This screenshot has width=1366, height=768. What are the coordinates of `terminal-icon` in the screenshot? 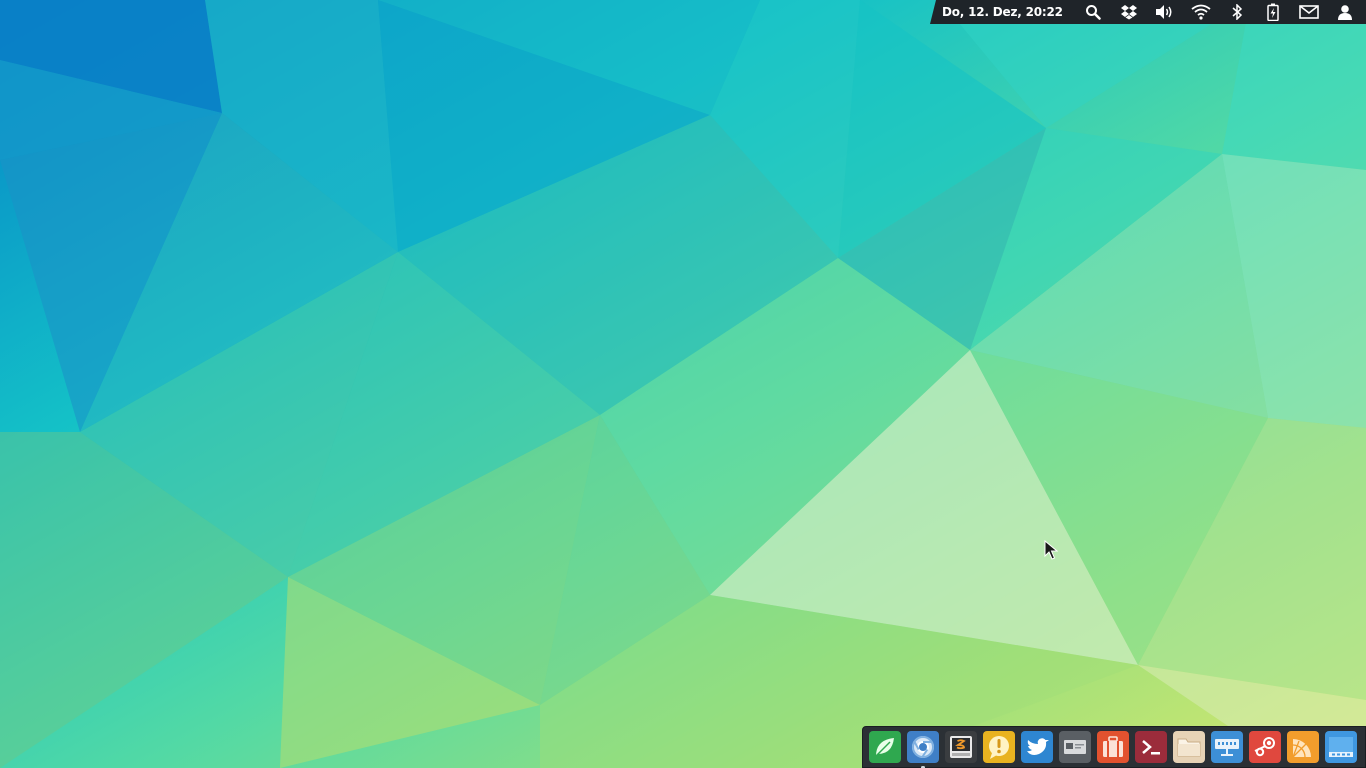 It's located at (1151, 747).